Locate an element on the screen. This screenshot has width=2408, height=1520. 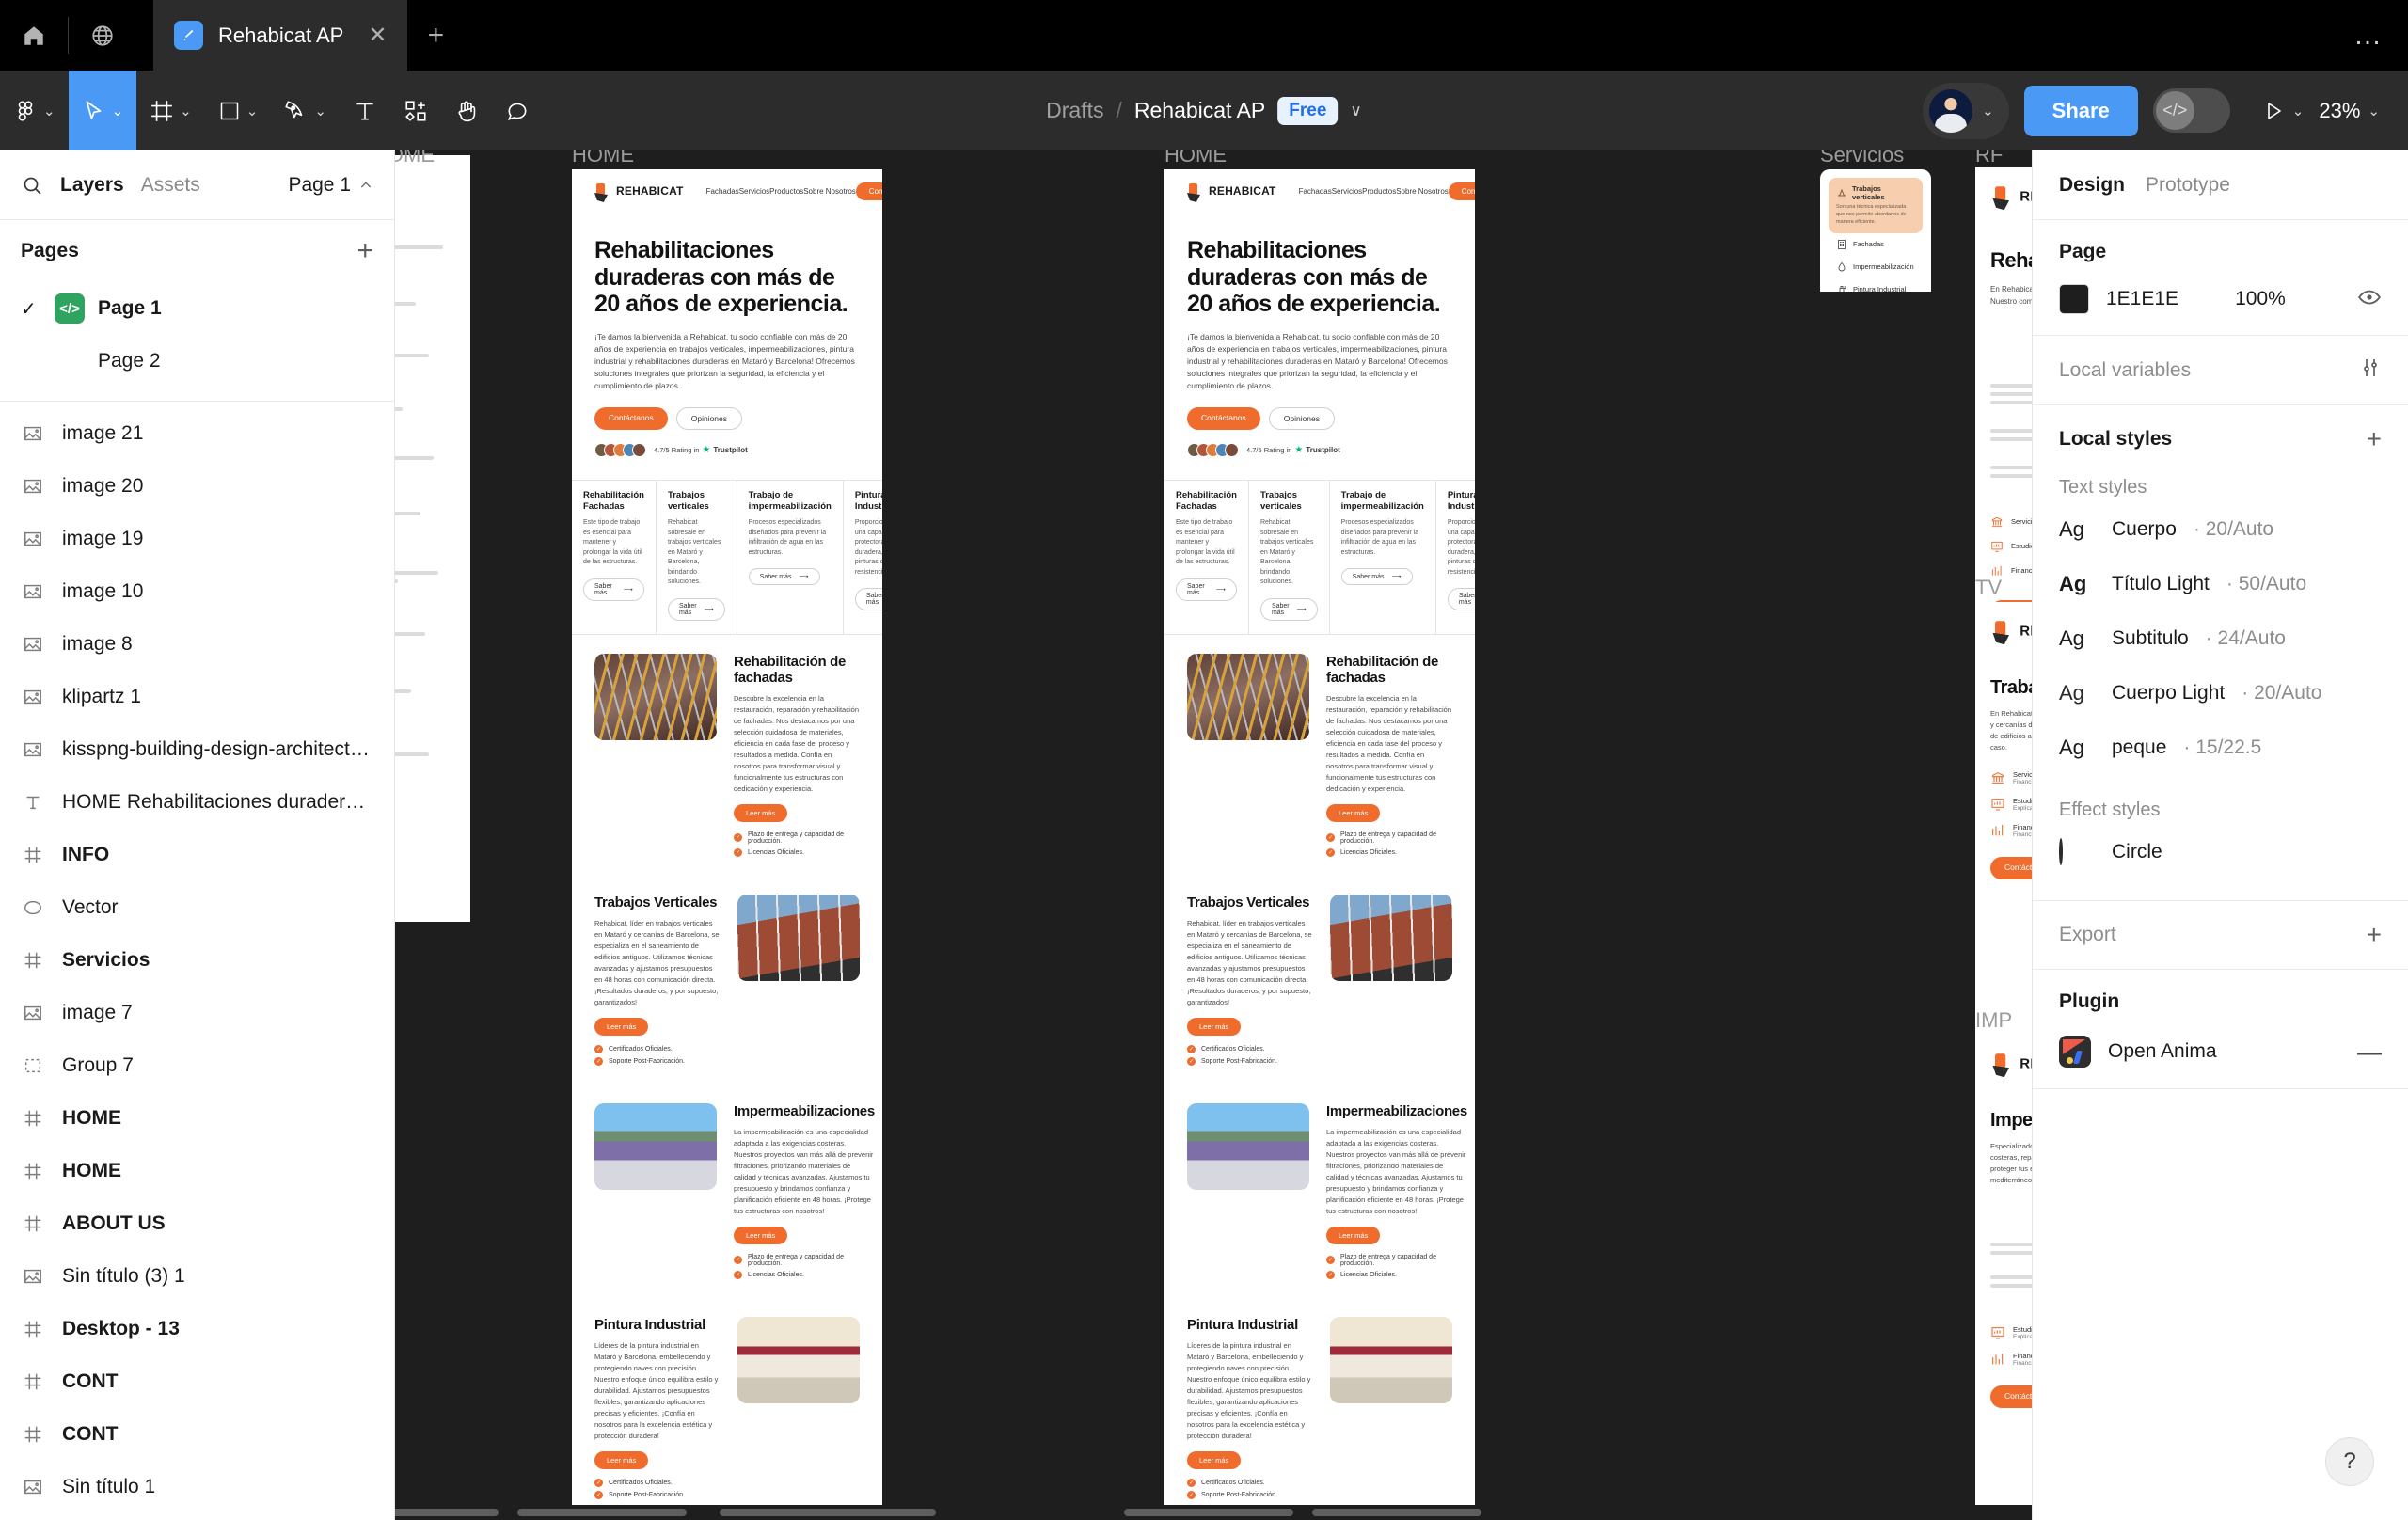
tab-design: Design is located at coordinates (2092, 185).